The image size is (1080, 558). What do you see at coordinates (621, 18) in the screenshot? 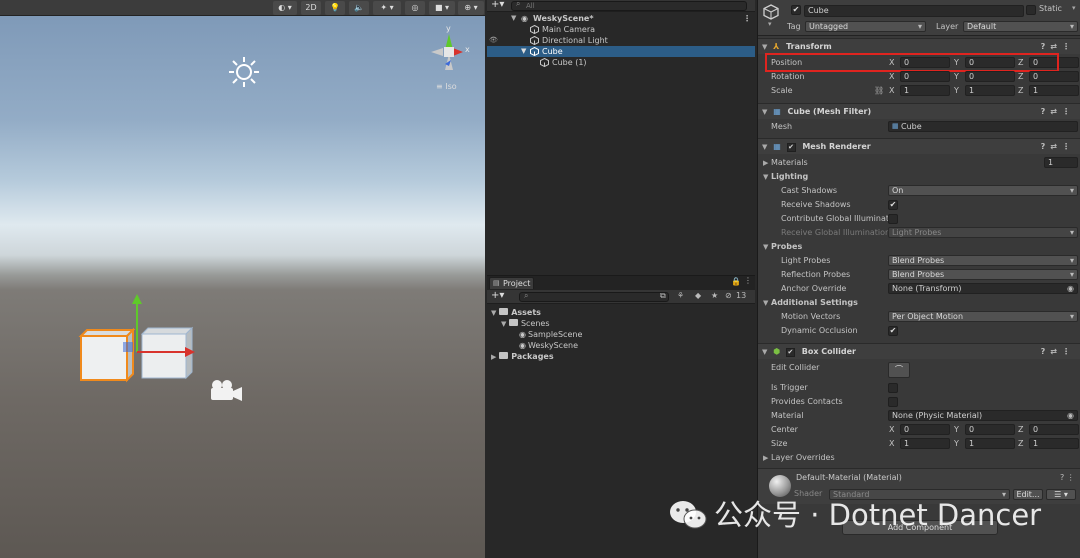
I see `hierarchy-row-scene: ▼ ◉ WeskyScene* ⋮` at bounding box center [621, 18].